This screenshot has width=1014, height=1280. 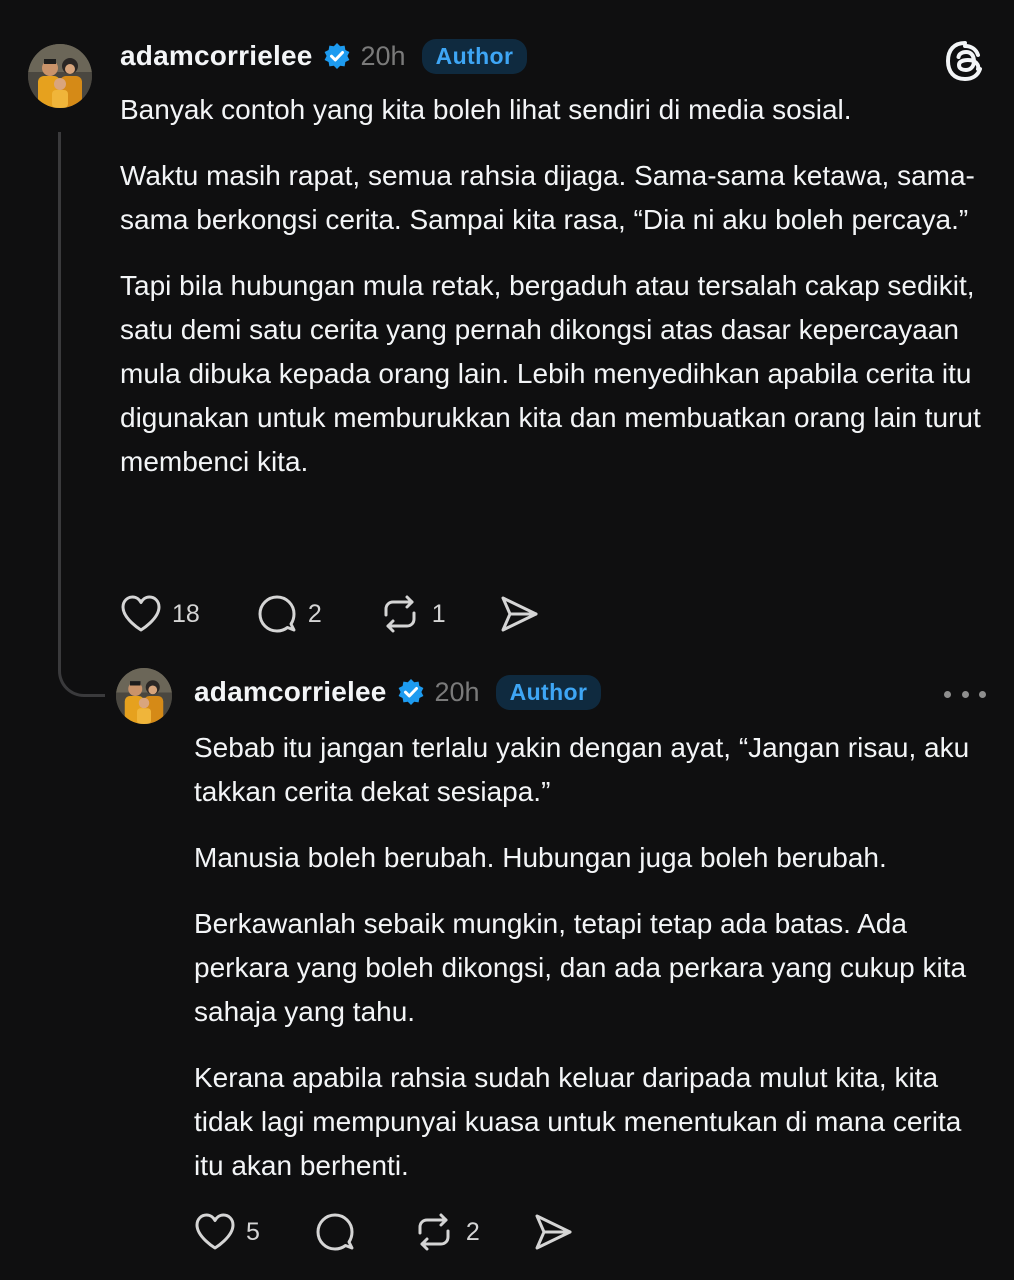 What do you see at coordinates (472, 1231) in the screenshot?
I see `repost-count: 2` at bounding box center [472, 1231].